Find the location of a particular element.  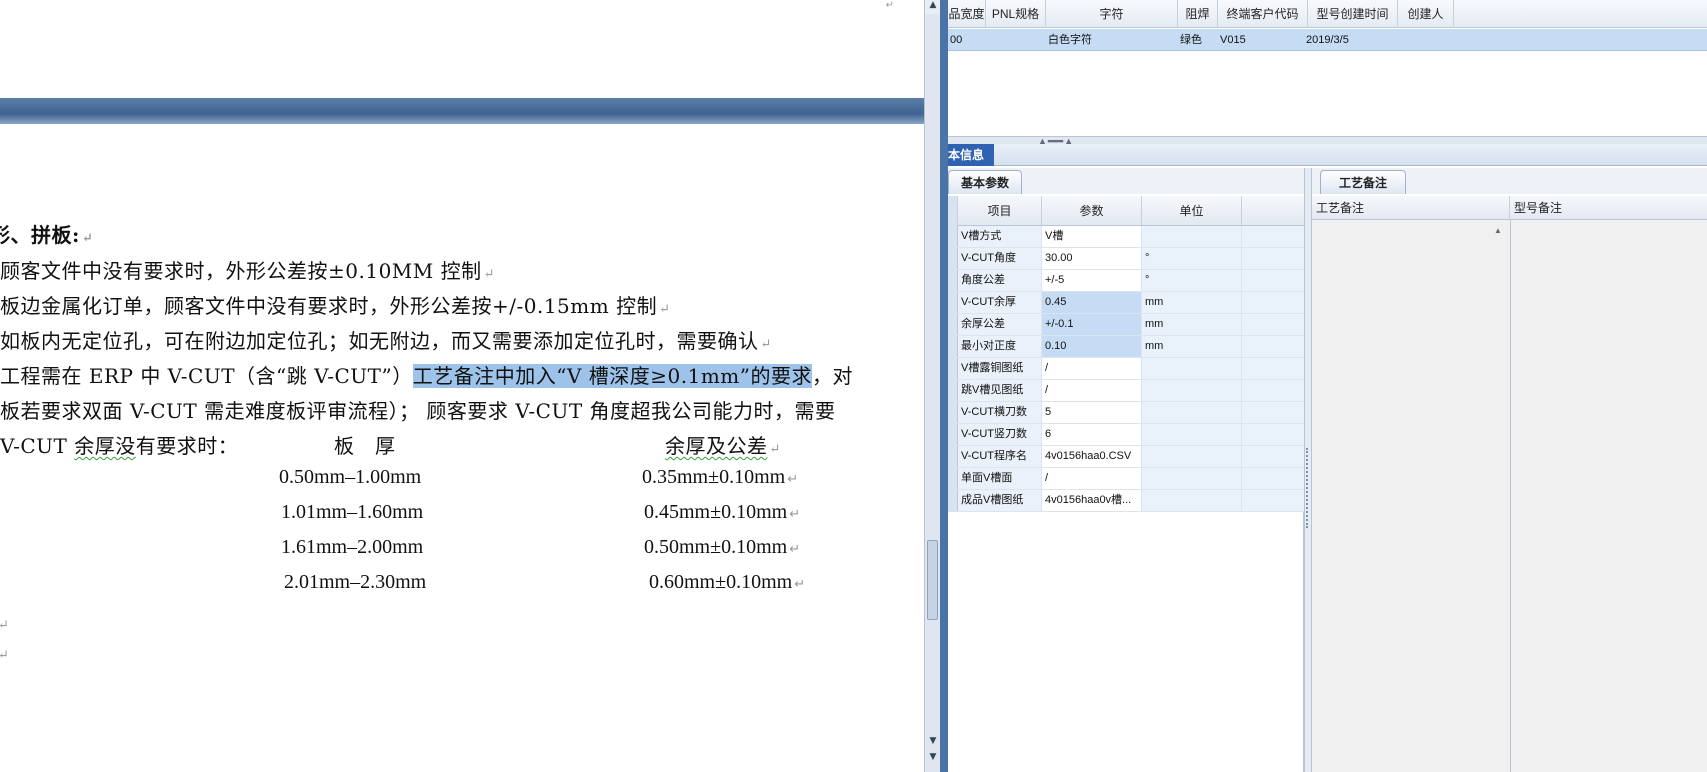

col-header-pnl: PNL规格 is located at coordinates (1016, 14).